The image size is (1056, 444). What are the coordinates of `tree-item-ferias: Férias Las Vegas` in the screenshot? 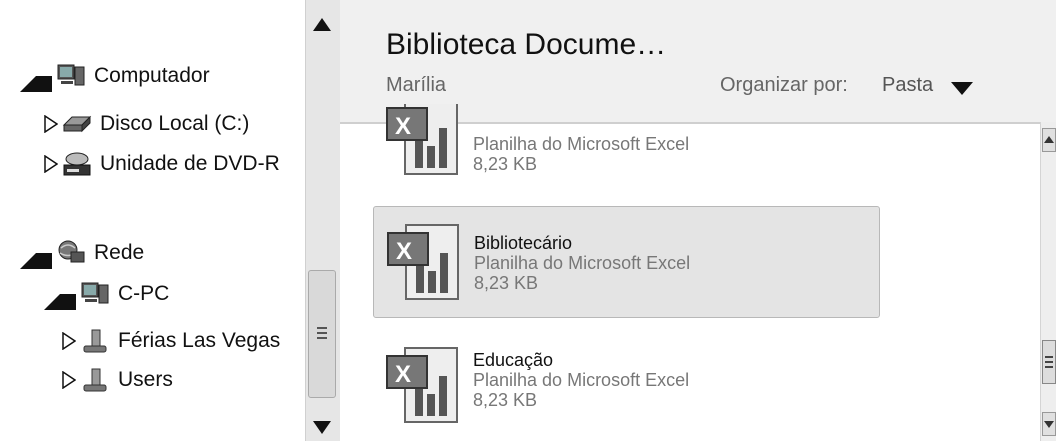 It's located at (171, 341).